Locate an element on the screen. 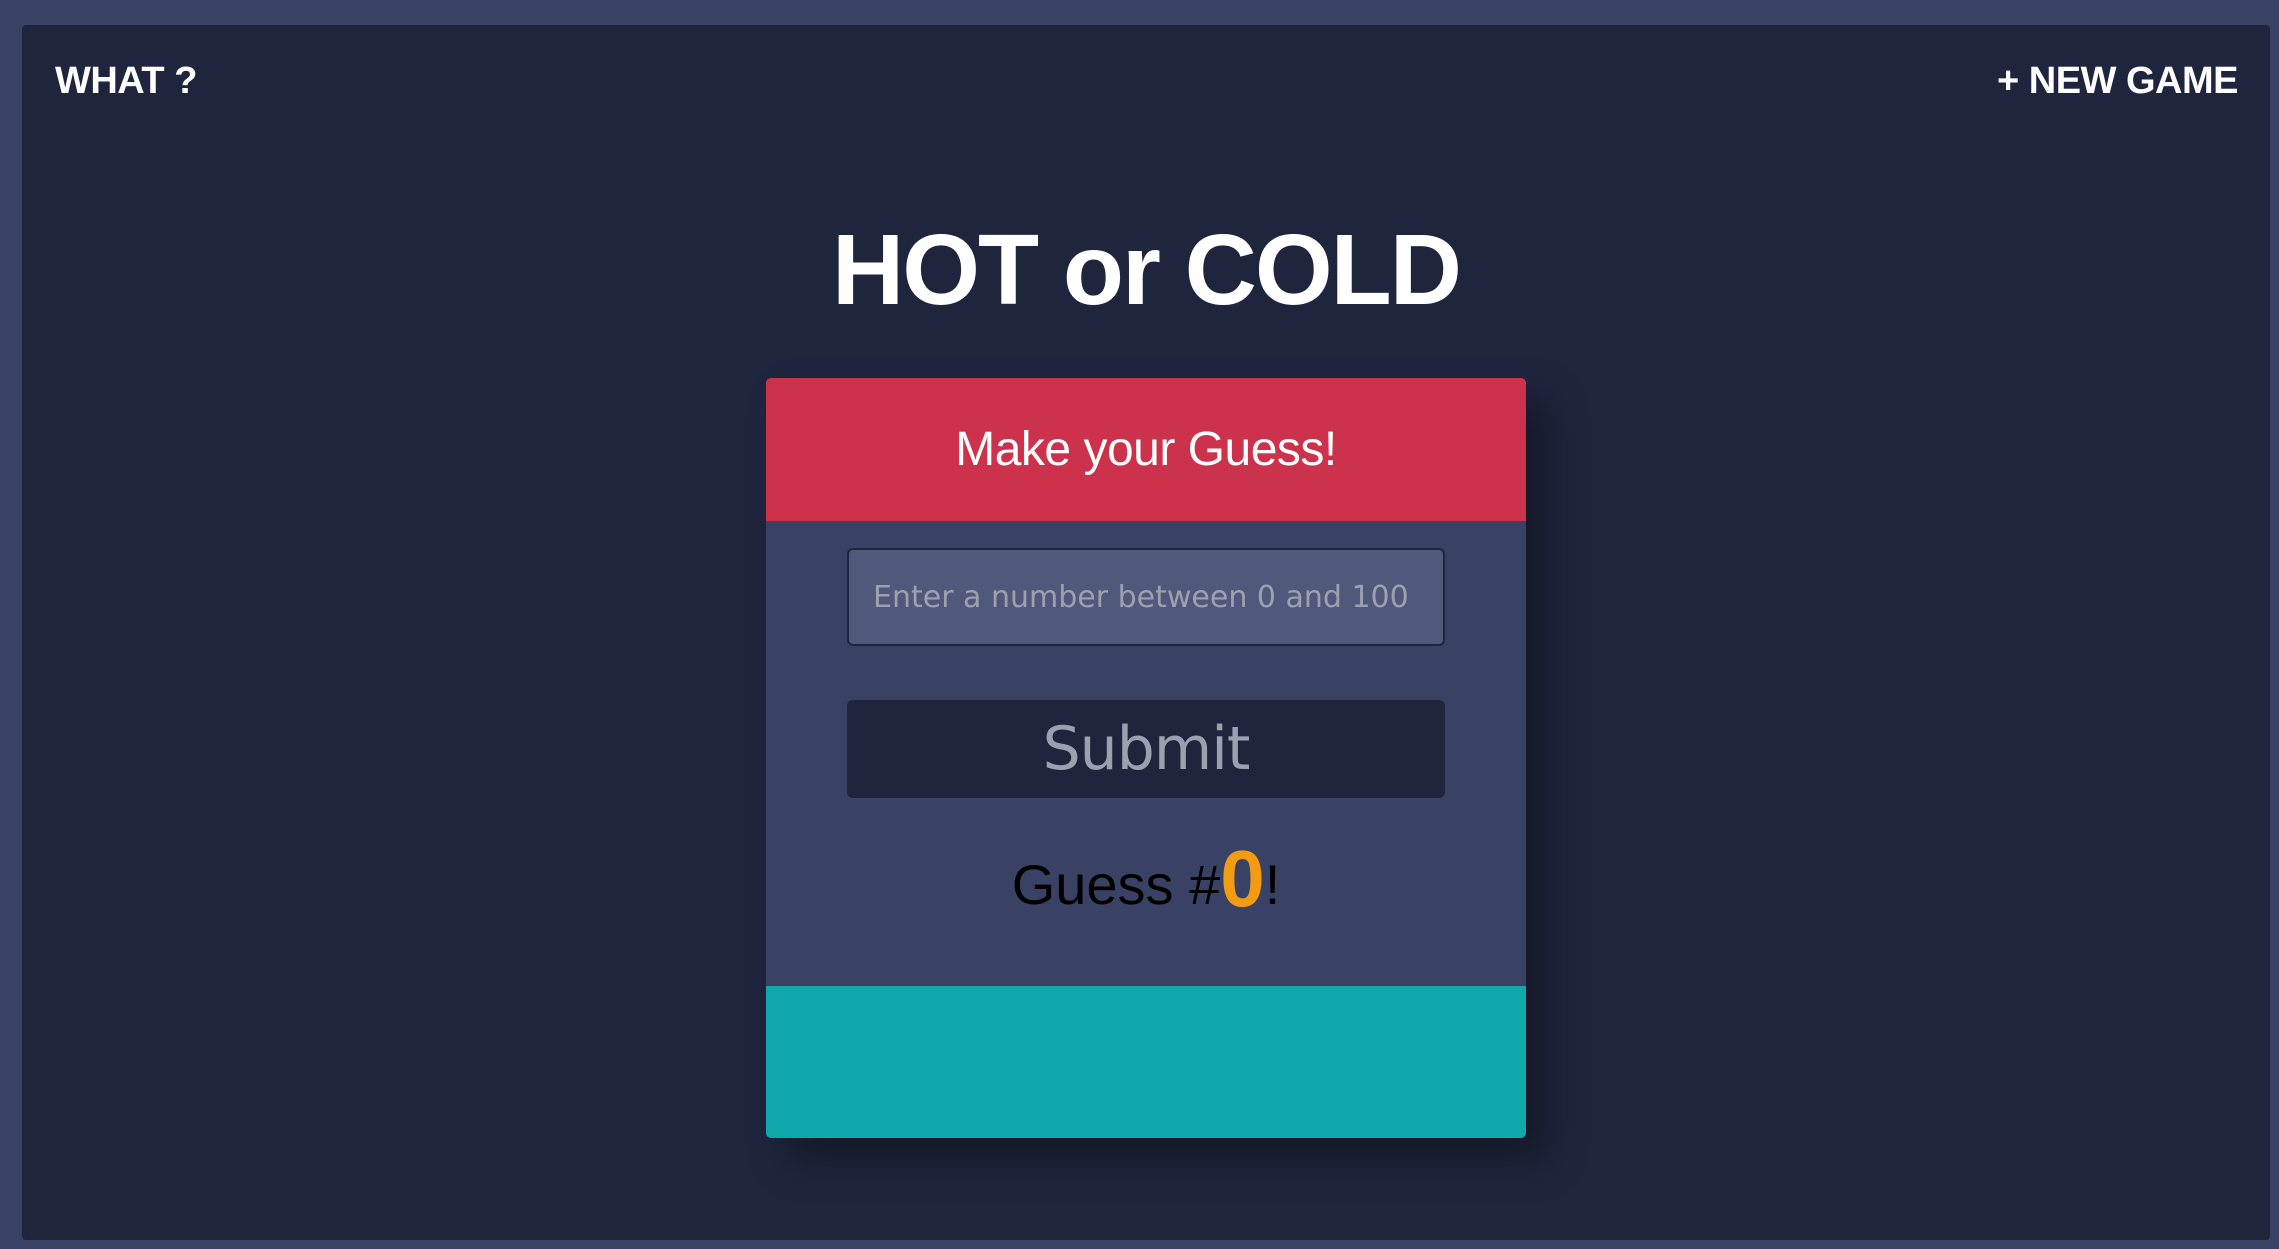  guess-input is located at coordinates (1146, 597).